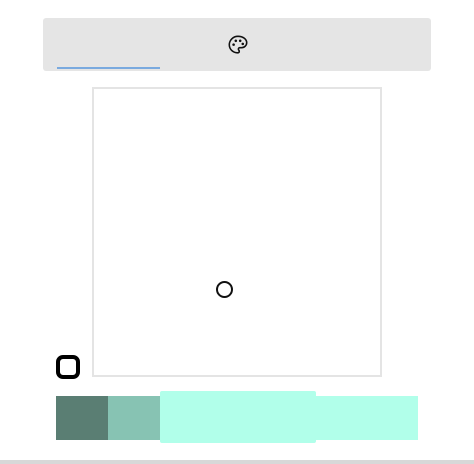 Image resolution: width=474 pixels, height=464 pixels. What do you see at coordinates (237, 462) in the screenshot?
I see `bottom-divider` at bounding box center [237, 462].